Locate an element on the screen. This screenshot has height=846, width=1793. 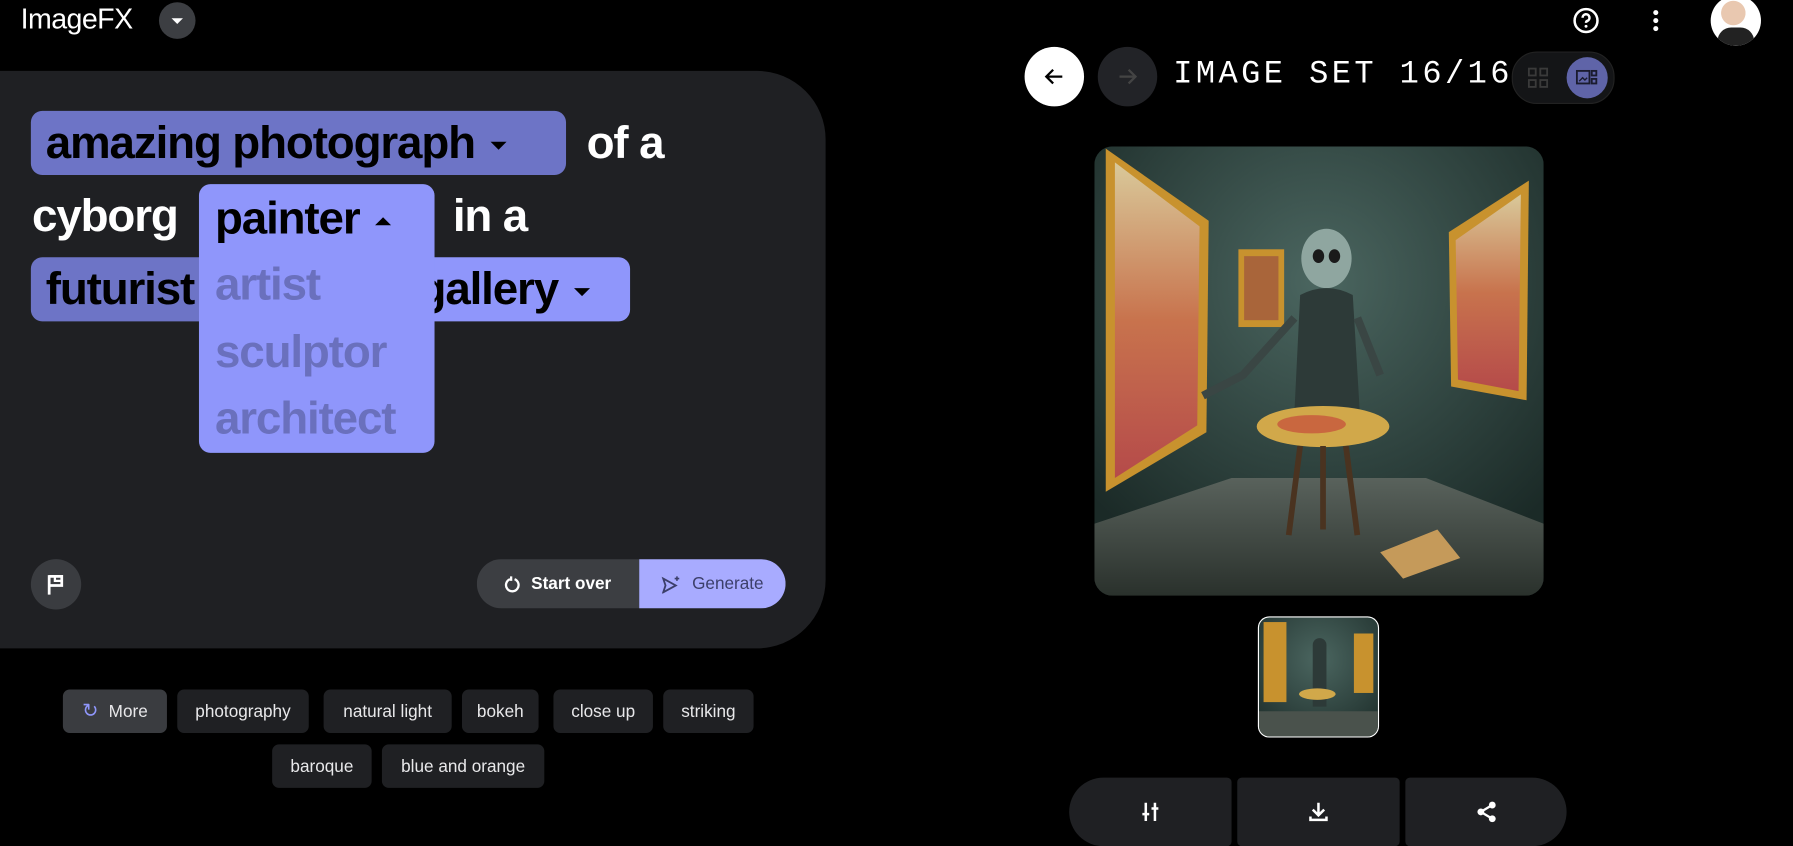
share-button is located at coordinates (1486, 811).